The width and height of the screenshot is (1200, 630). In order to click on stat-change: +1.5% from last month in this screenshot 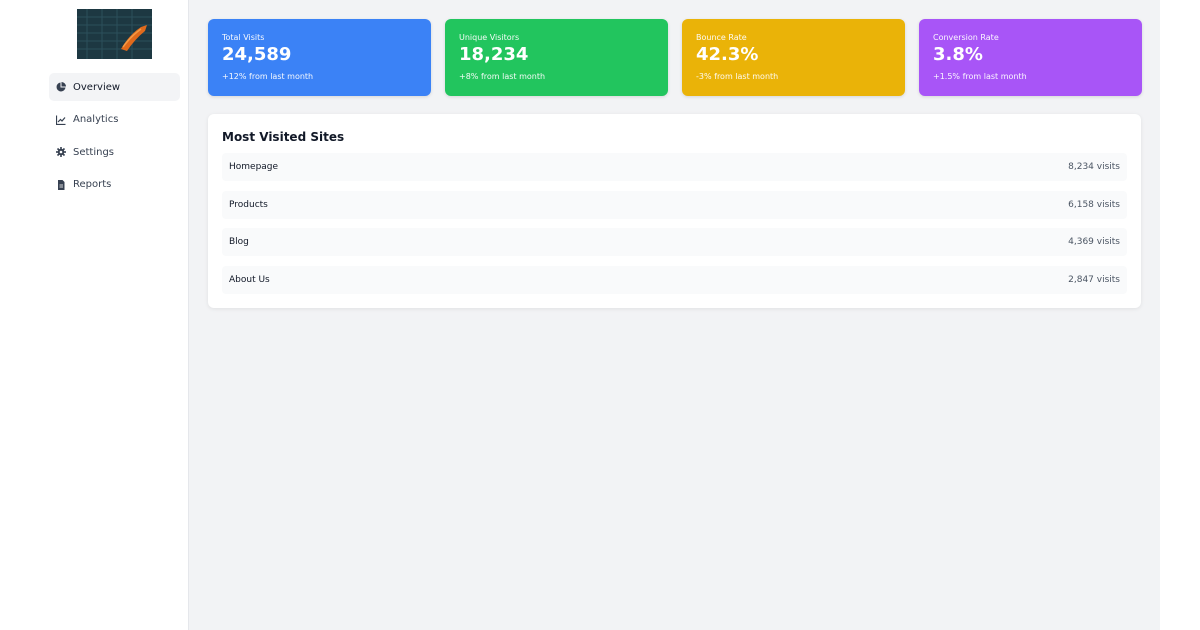, I will do `click(980, 76)`.